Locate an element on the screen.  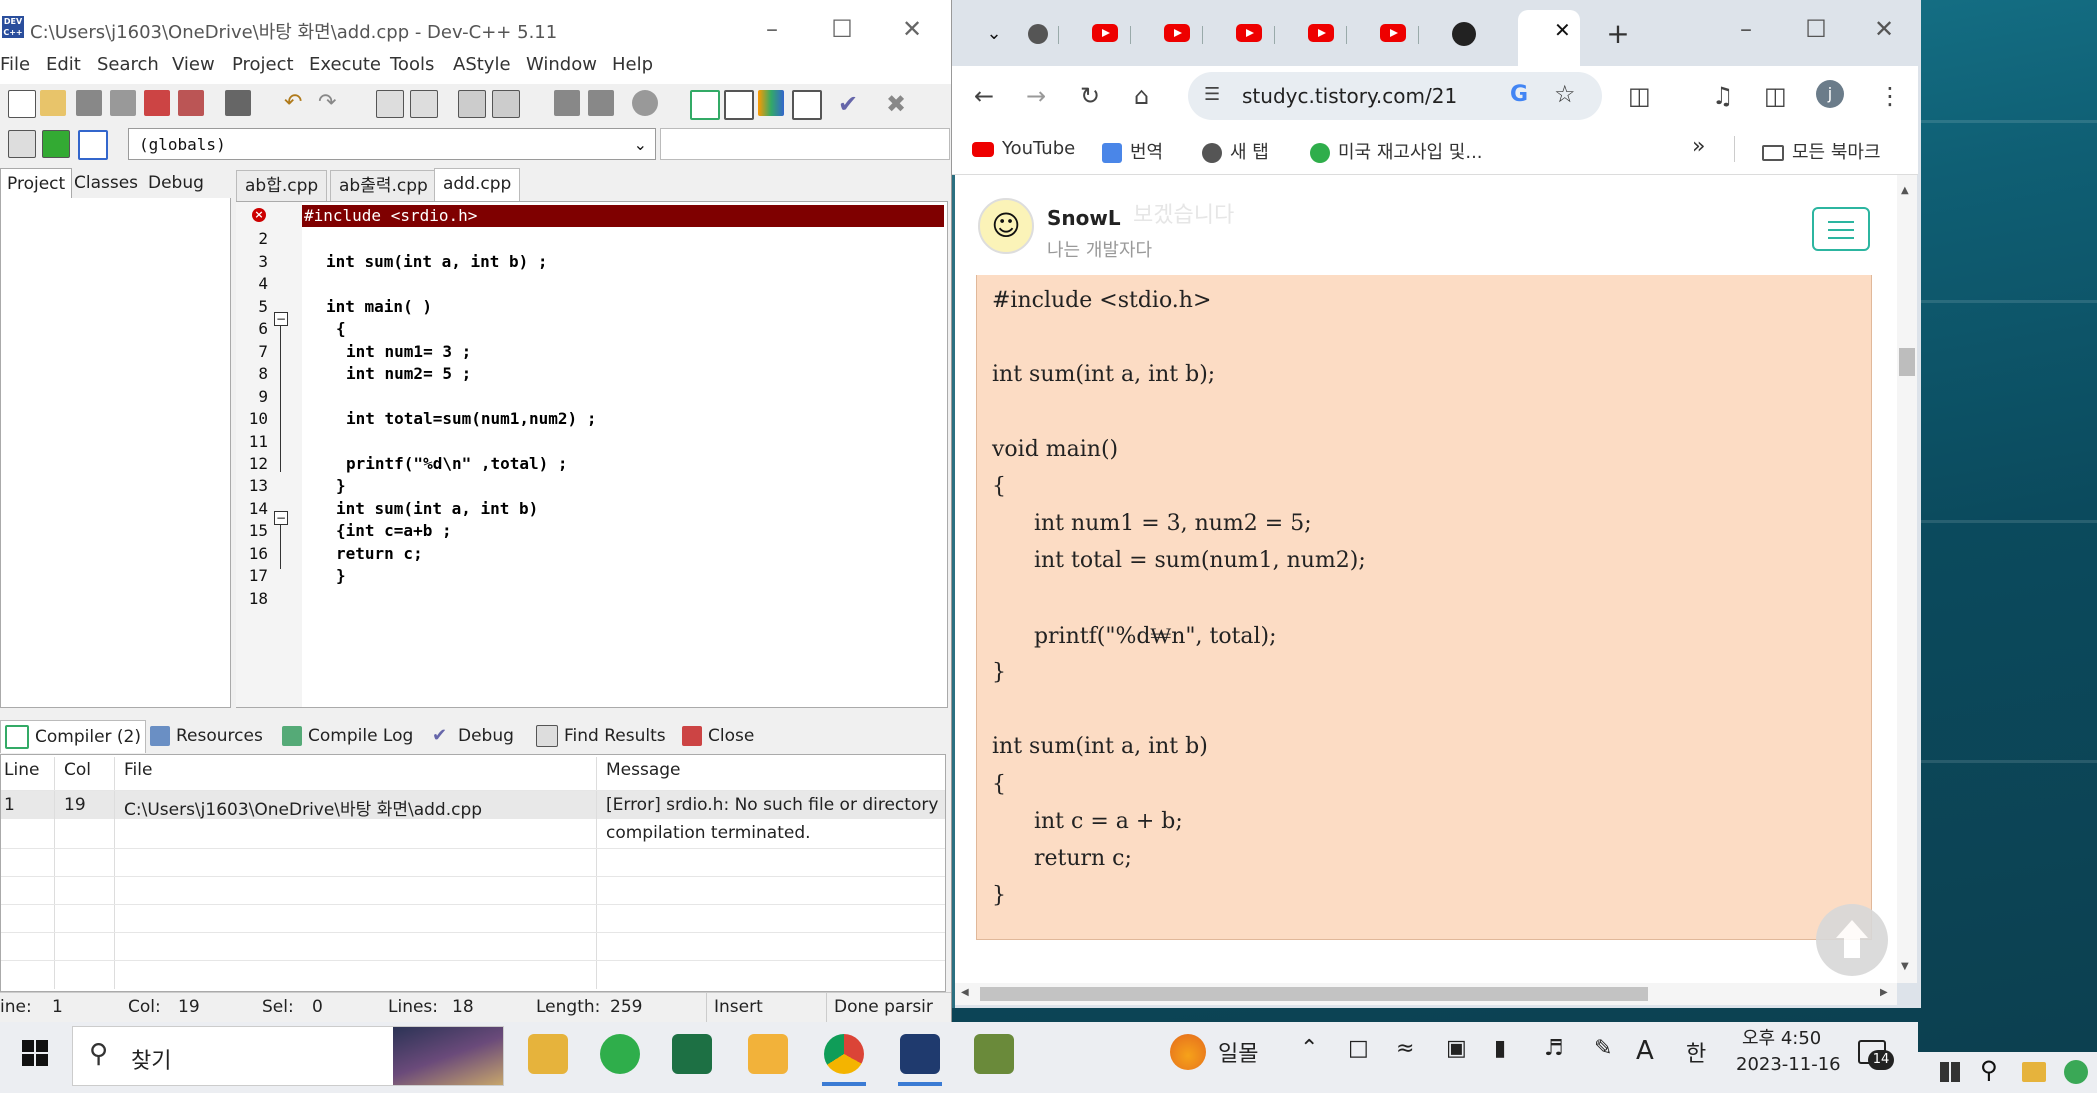
app-icon is located at coordinates (2076, 1072).